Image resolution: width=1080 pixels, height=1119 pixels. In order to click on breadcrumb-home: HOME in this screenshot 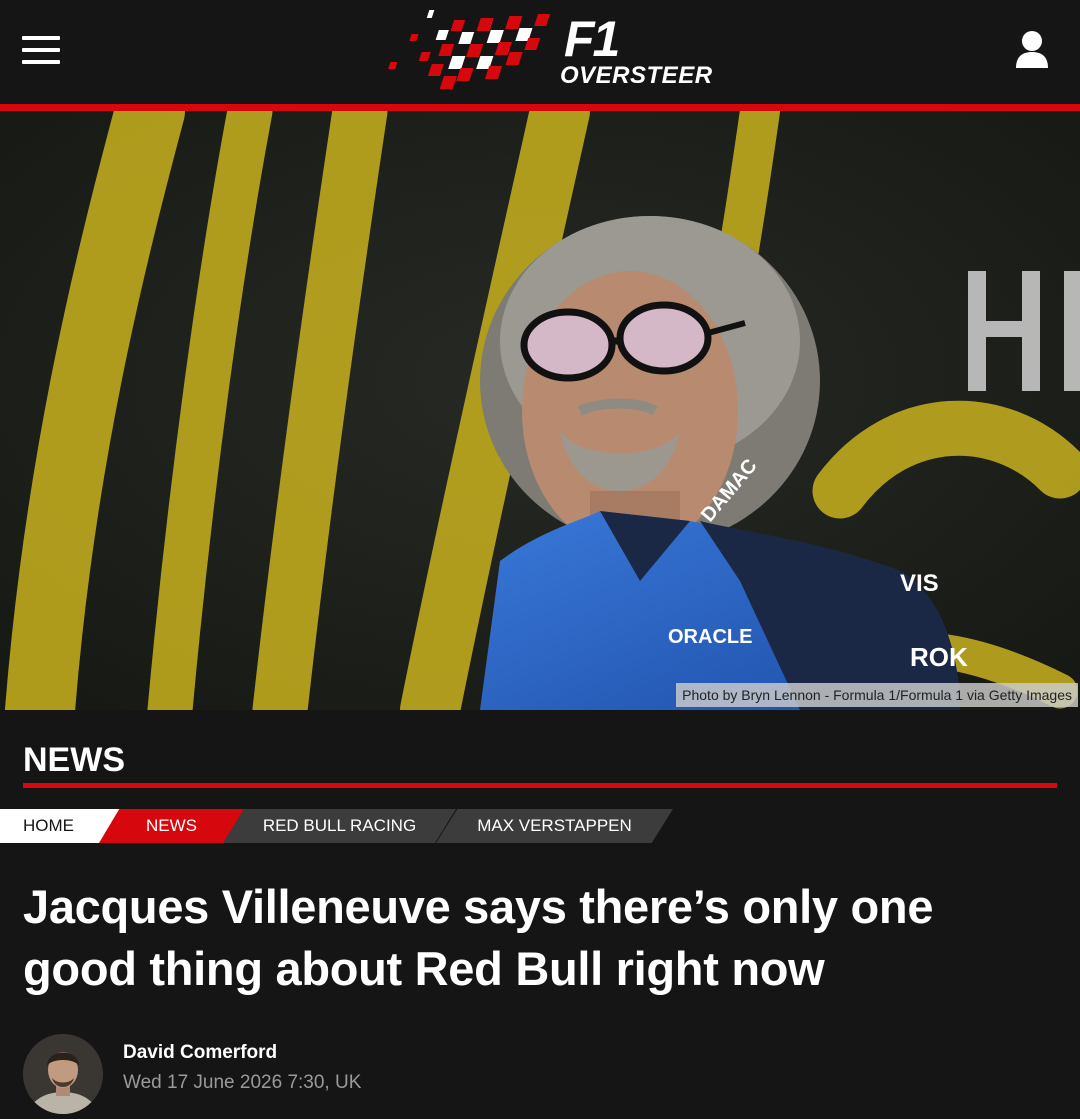, I will do `click(60, 826)`.